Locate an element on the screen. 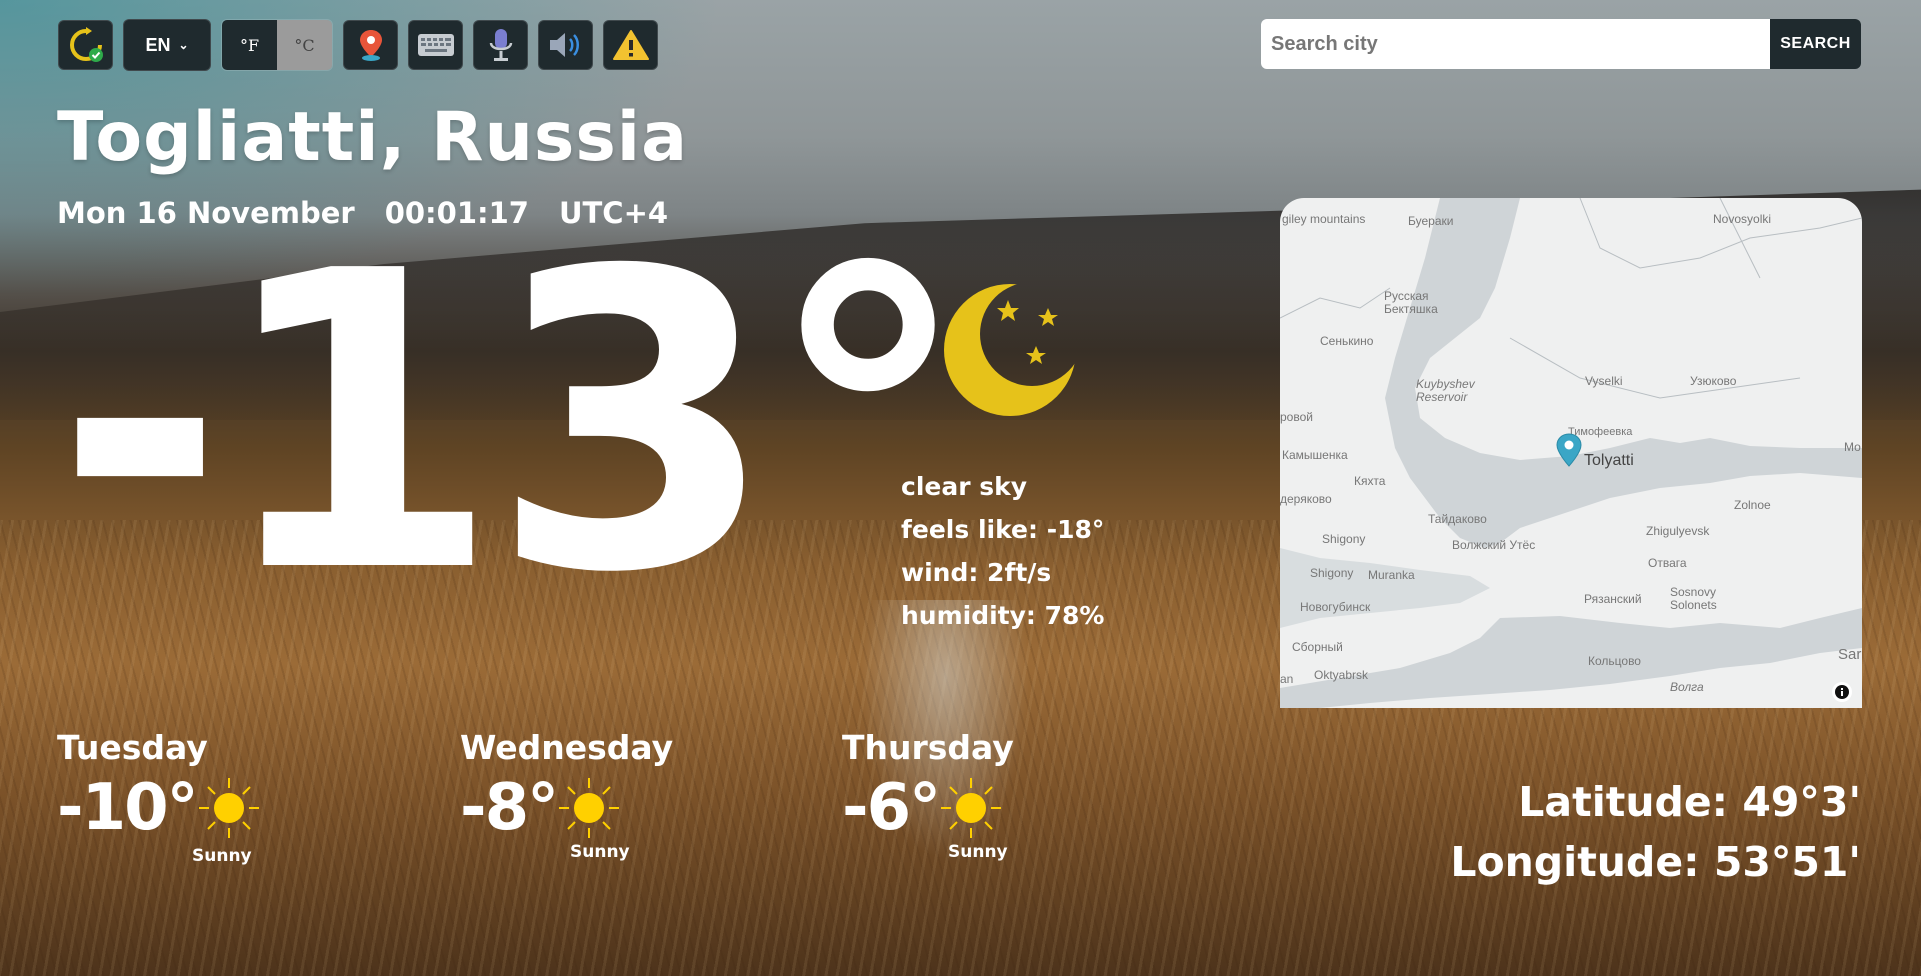 The height and width of the screenshot is (976, 1921). refresh-icon is located at coordinates (86, 44).